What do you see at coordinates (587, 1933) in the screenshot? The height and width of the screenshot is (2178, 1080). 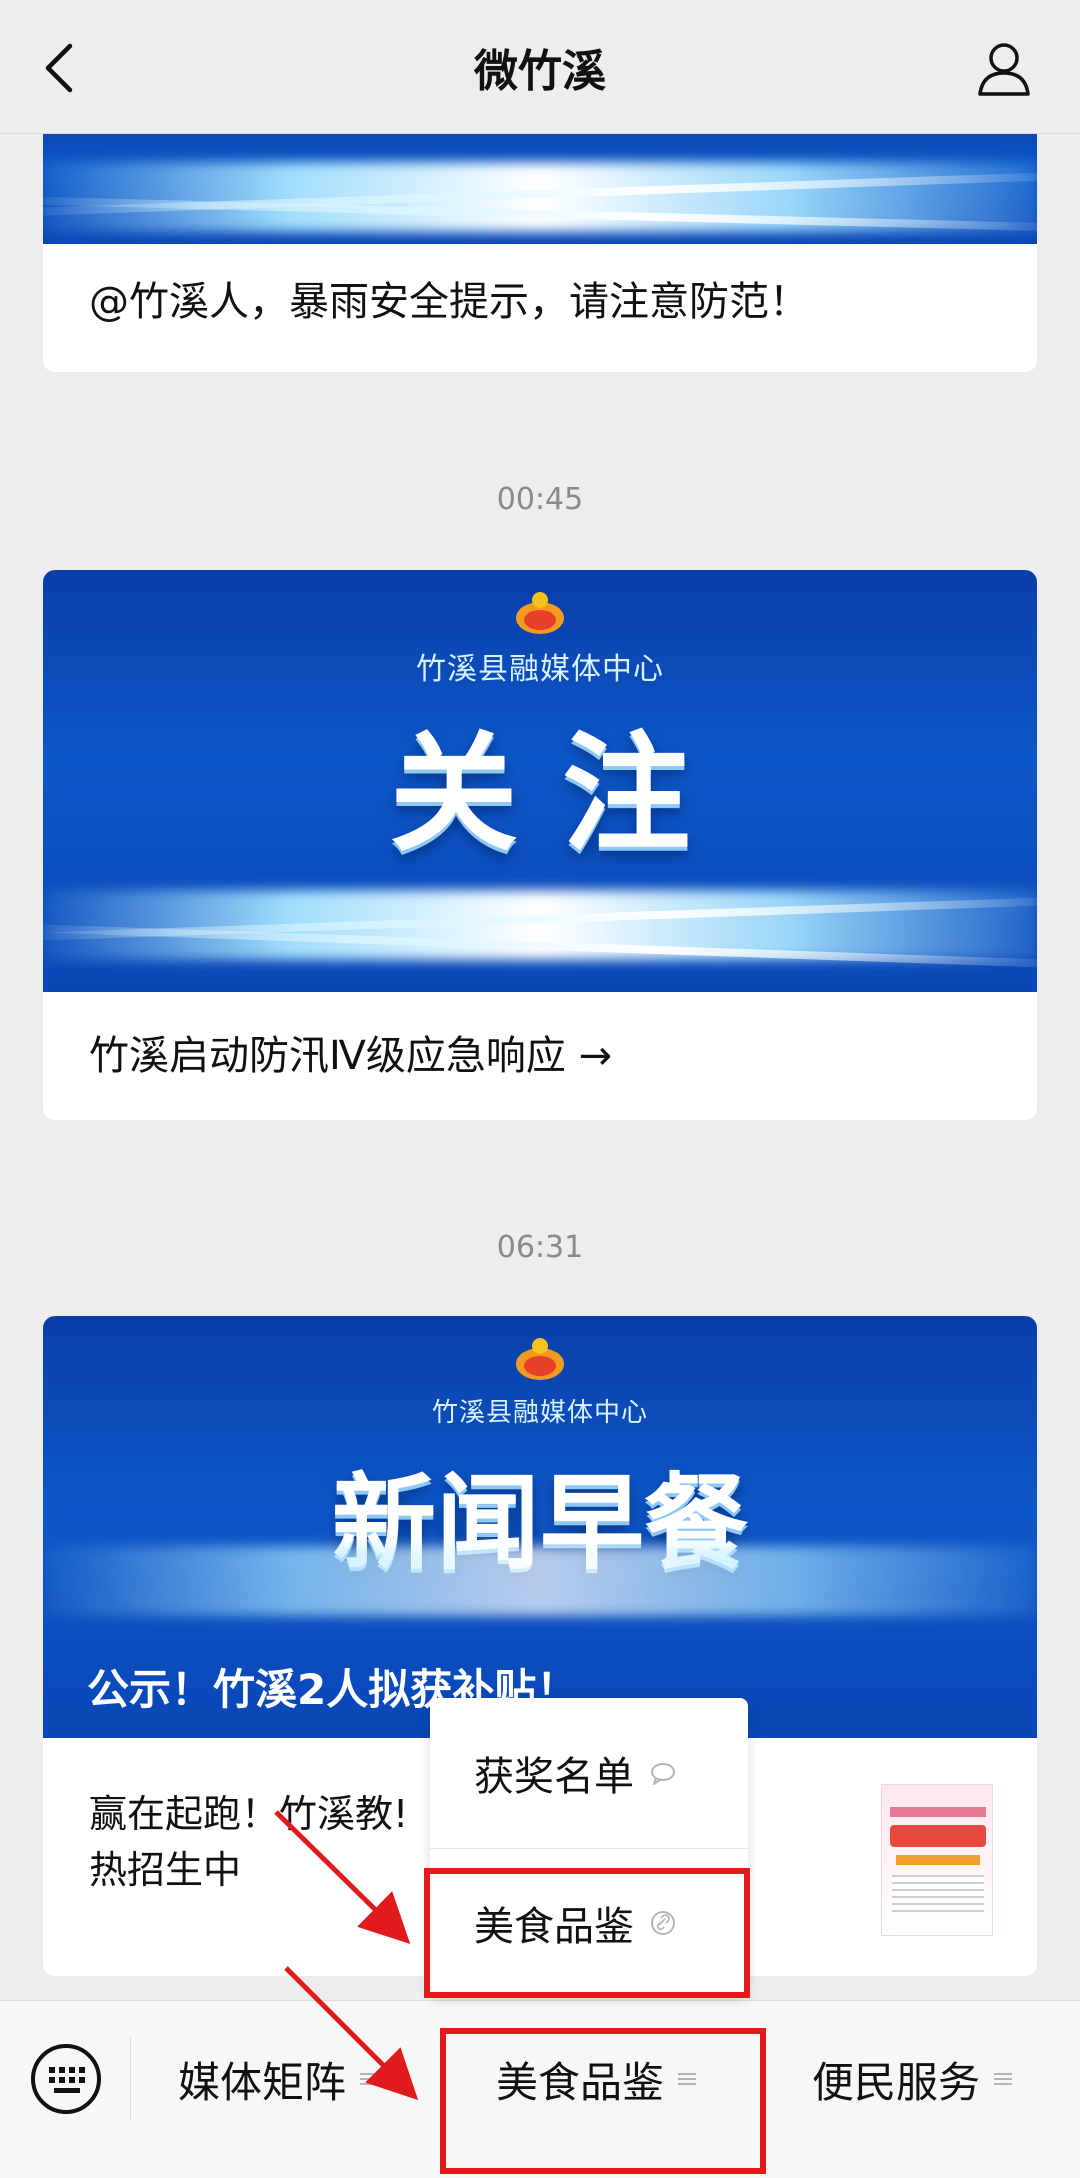 I see `highlight-box-submenu` at bounding box center [587, 1933].